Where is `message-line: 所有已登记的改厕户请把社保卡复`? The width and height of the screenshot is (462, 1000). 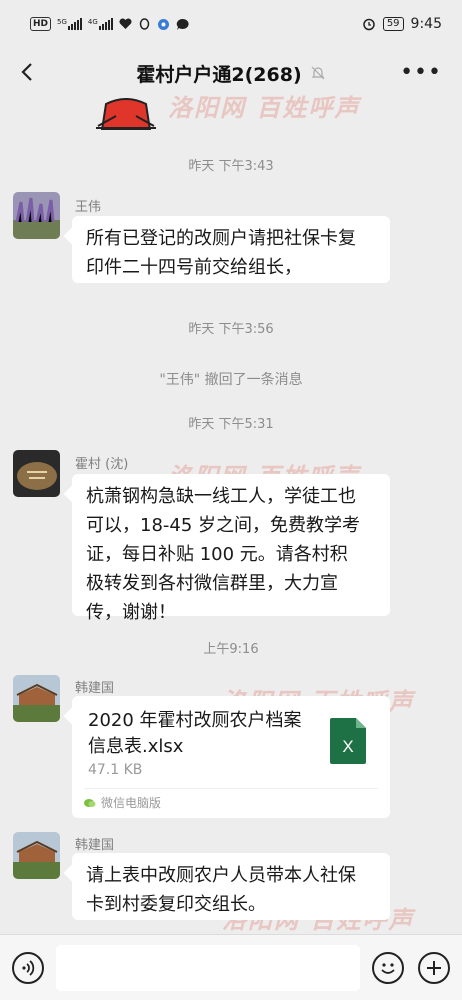
message-line: 所有已登记的改厕户请把社保卡复 is located at coordinates (221, 238).